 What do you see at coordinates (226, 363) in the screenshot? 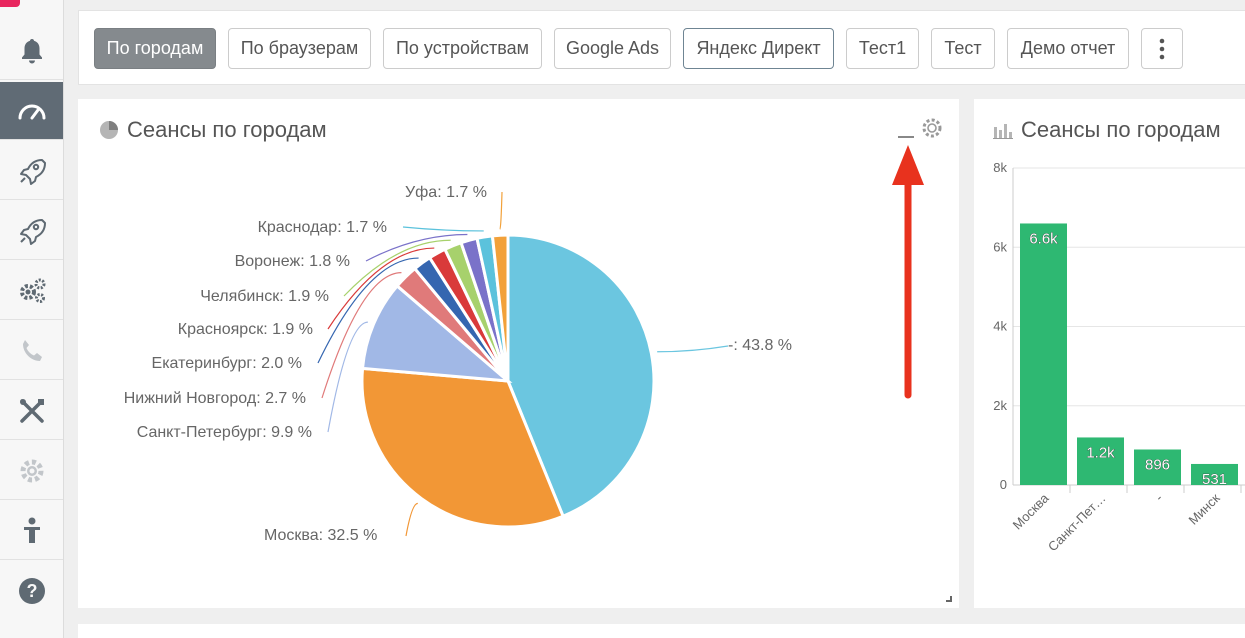
I see `pie-label-ekb: Екатеринбург: 2.0 %` at bounding box center [226, 363].